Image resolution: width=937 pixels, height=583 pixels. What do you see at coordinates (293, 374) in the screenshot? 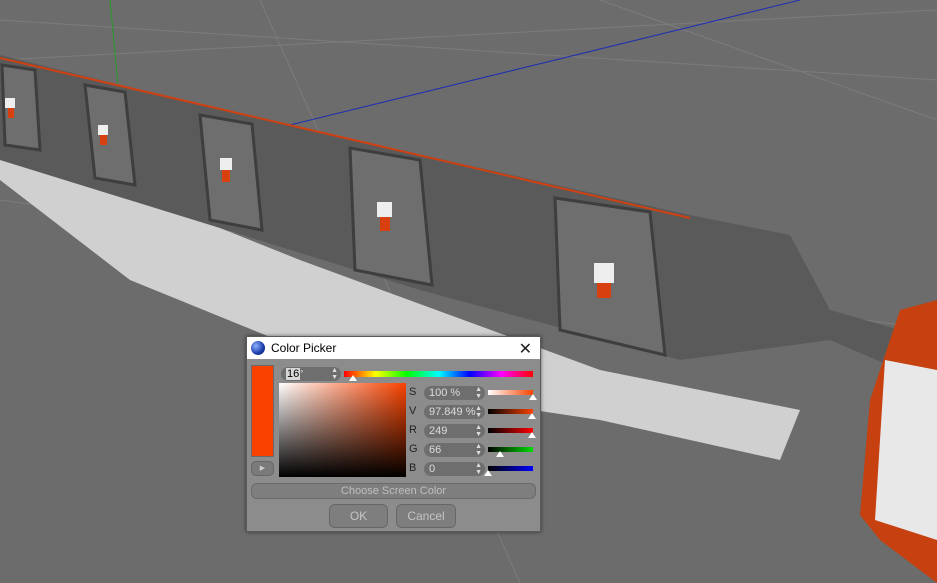
I see `hue-value: 16` at bounding box center [293, 374].